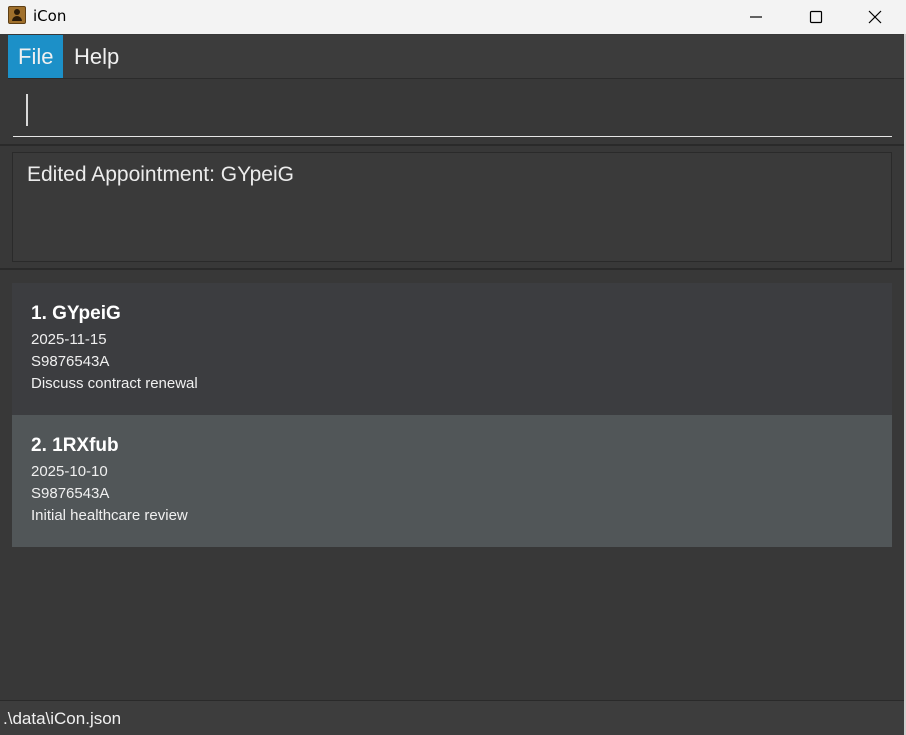 The image size is (906, 735). I want to click on minimize-icon, so click(756, 17).